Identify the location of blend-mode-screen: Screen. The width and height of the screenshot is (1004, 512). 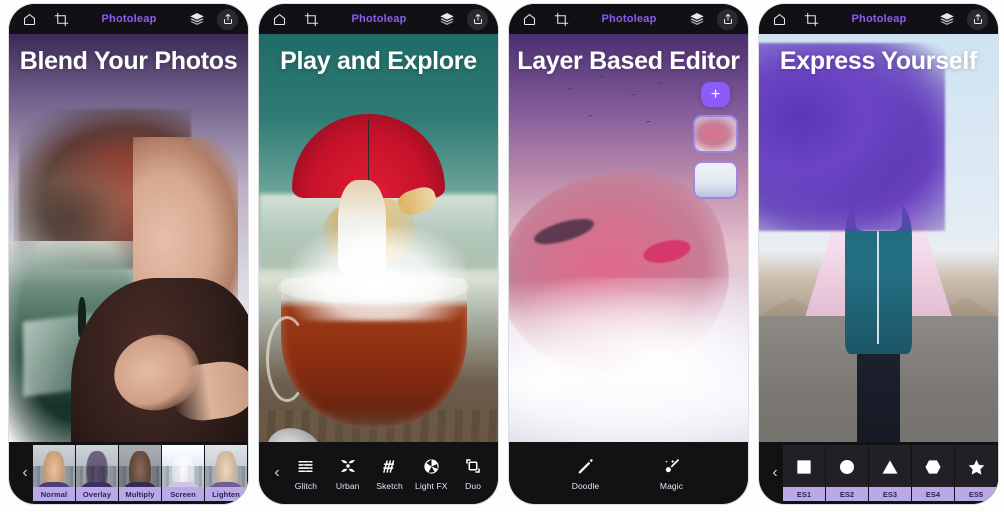
(183, 473).